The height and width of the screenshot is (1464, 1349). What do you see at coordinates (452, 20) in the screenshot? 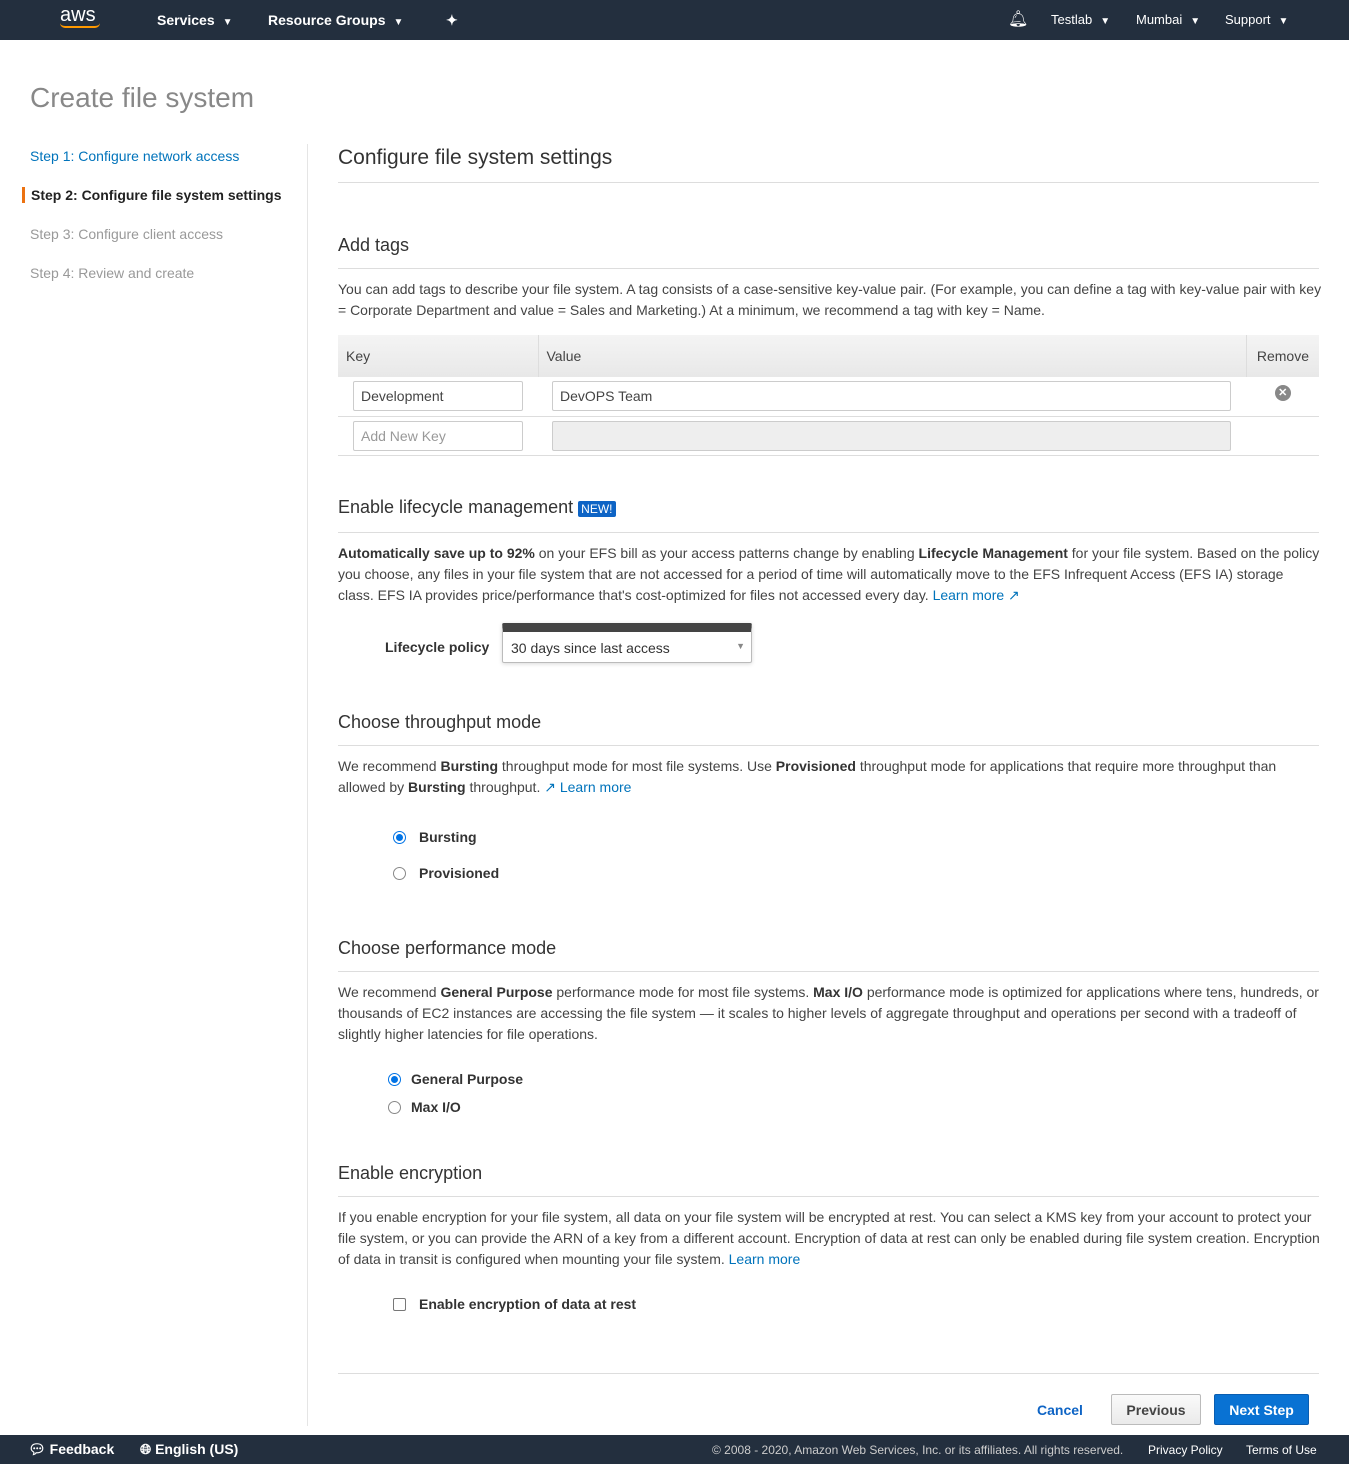
I see `pin-icon: ✦` at bounding box center [452, 20].